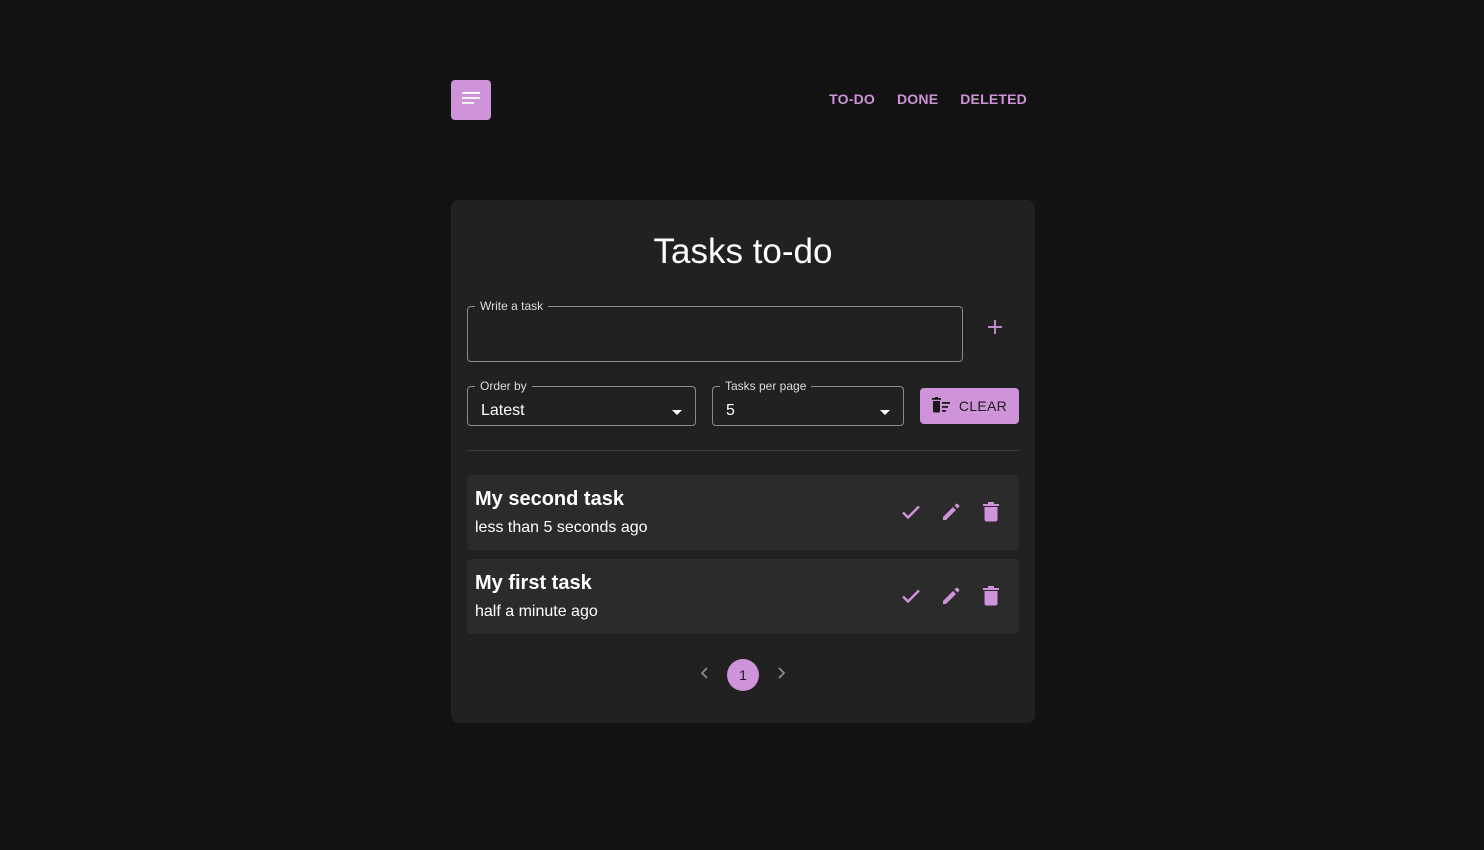 The height and width of the screenshot is (850, 1484). Describe the element at coordinates (743, 450) in the screenshot. I see `divider` at that location.